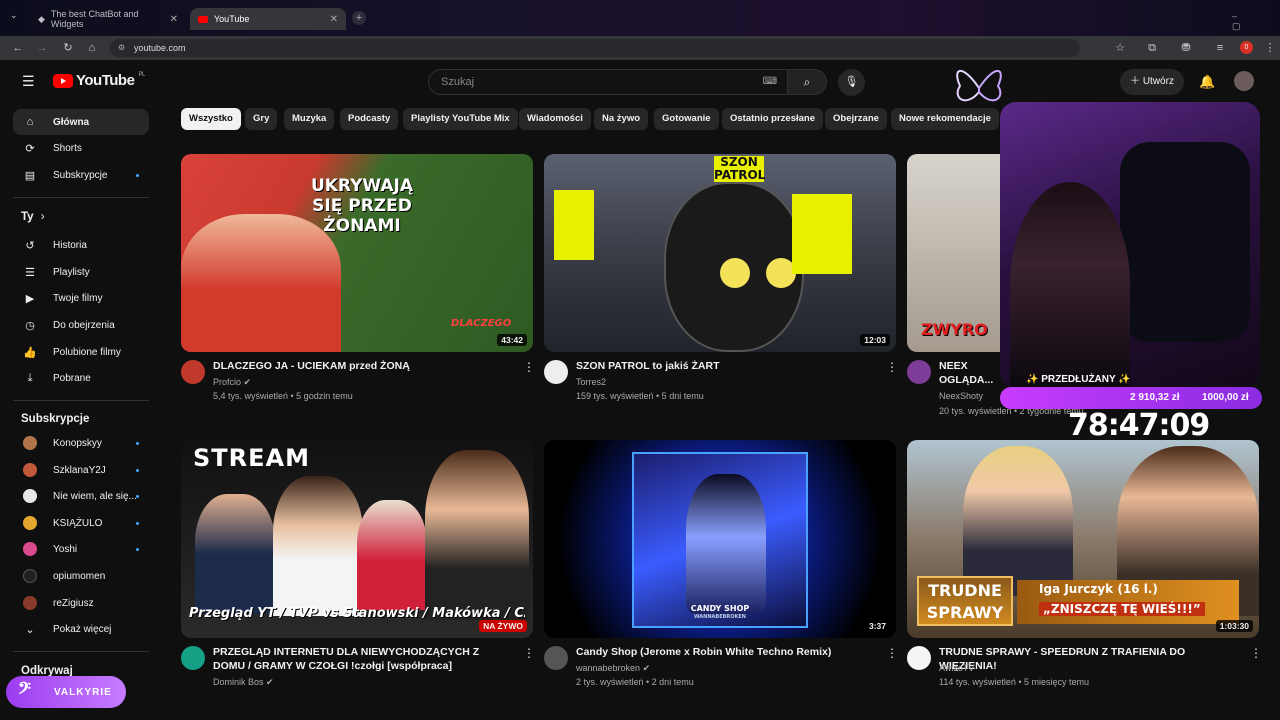 The width and height of the screenshot is (1280, 720). What do you see at coordinates (1152, 48) in the screenshot?
I see `extensions-icon: ⧉` at bounding box center [1152, 48].